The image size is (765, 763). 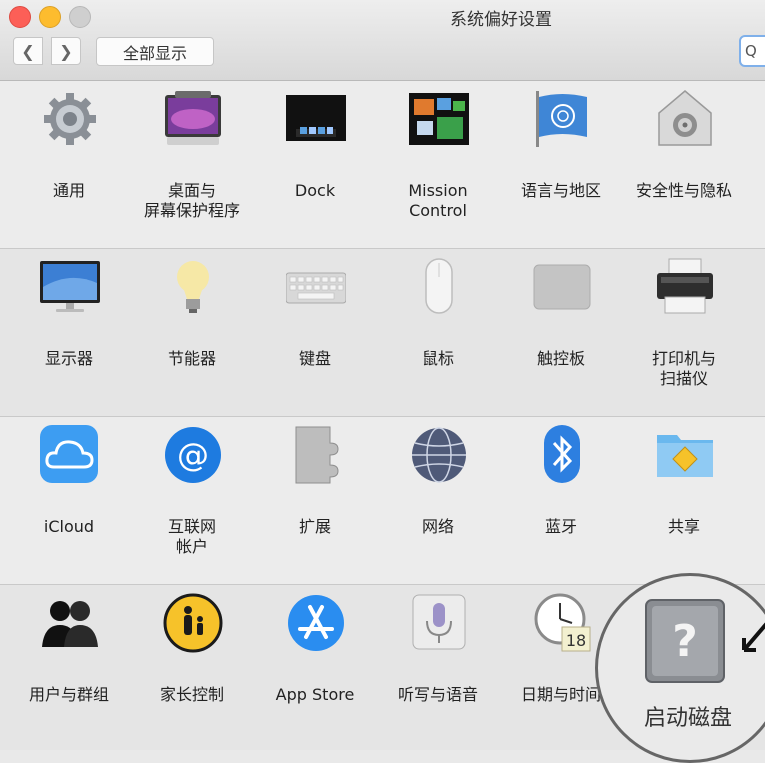 I want to click on hard-disk-icon: ?, so click(x=685, y=642).